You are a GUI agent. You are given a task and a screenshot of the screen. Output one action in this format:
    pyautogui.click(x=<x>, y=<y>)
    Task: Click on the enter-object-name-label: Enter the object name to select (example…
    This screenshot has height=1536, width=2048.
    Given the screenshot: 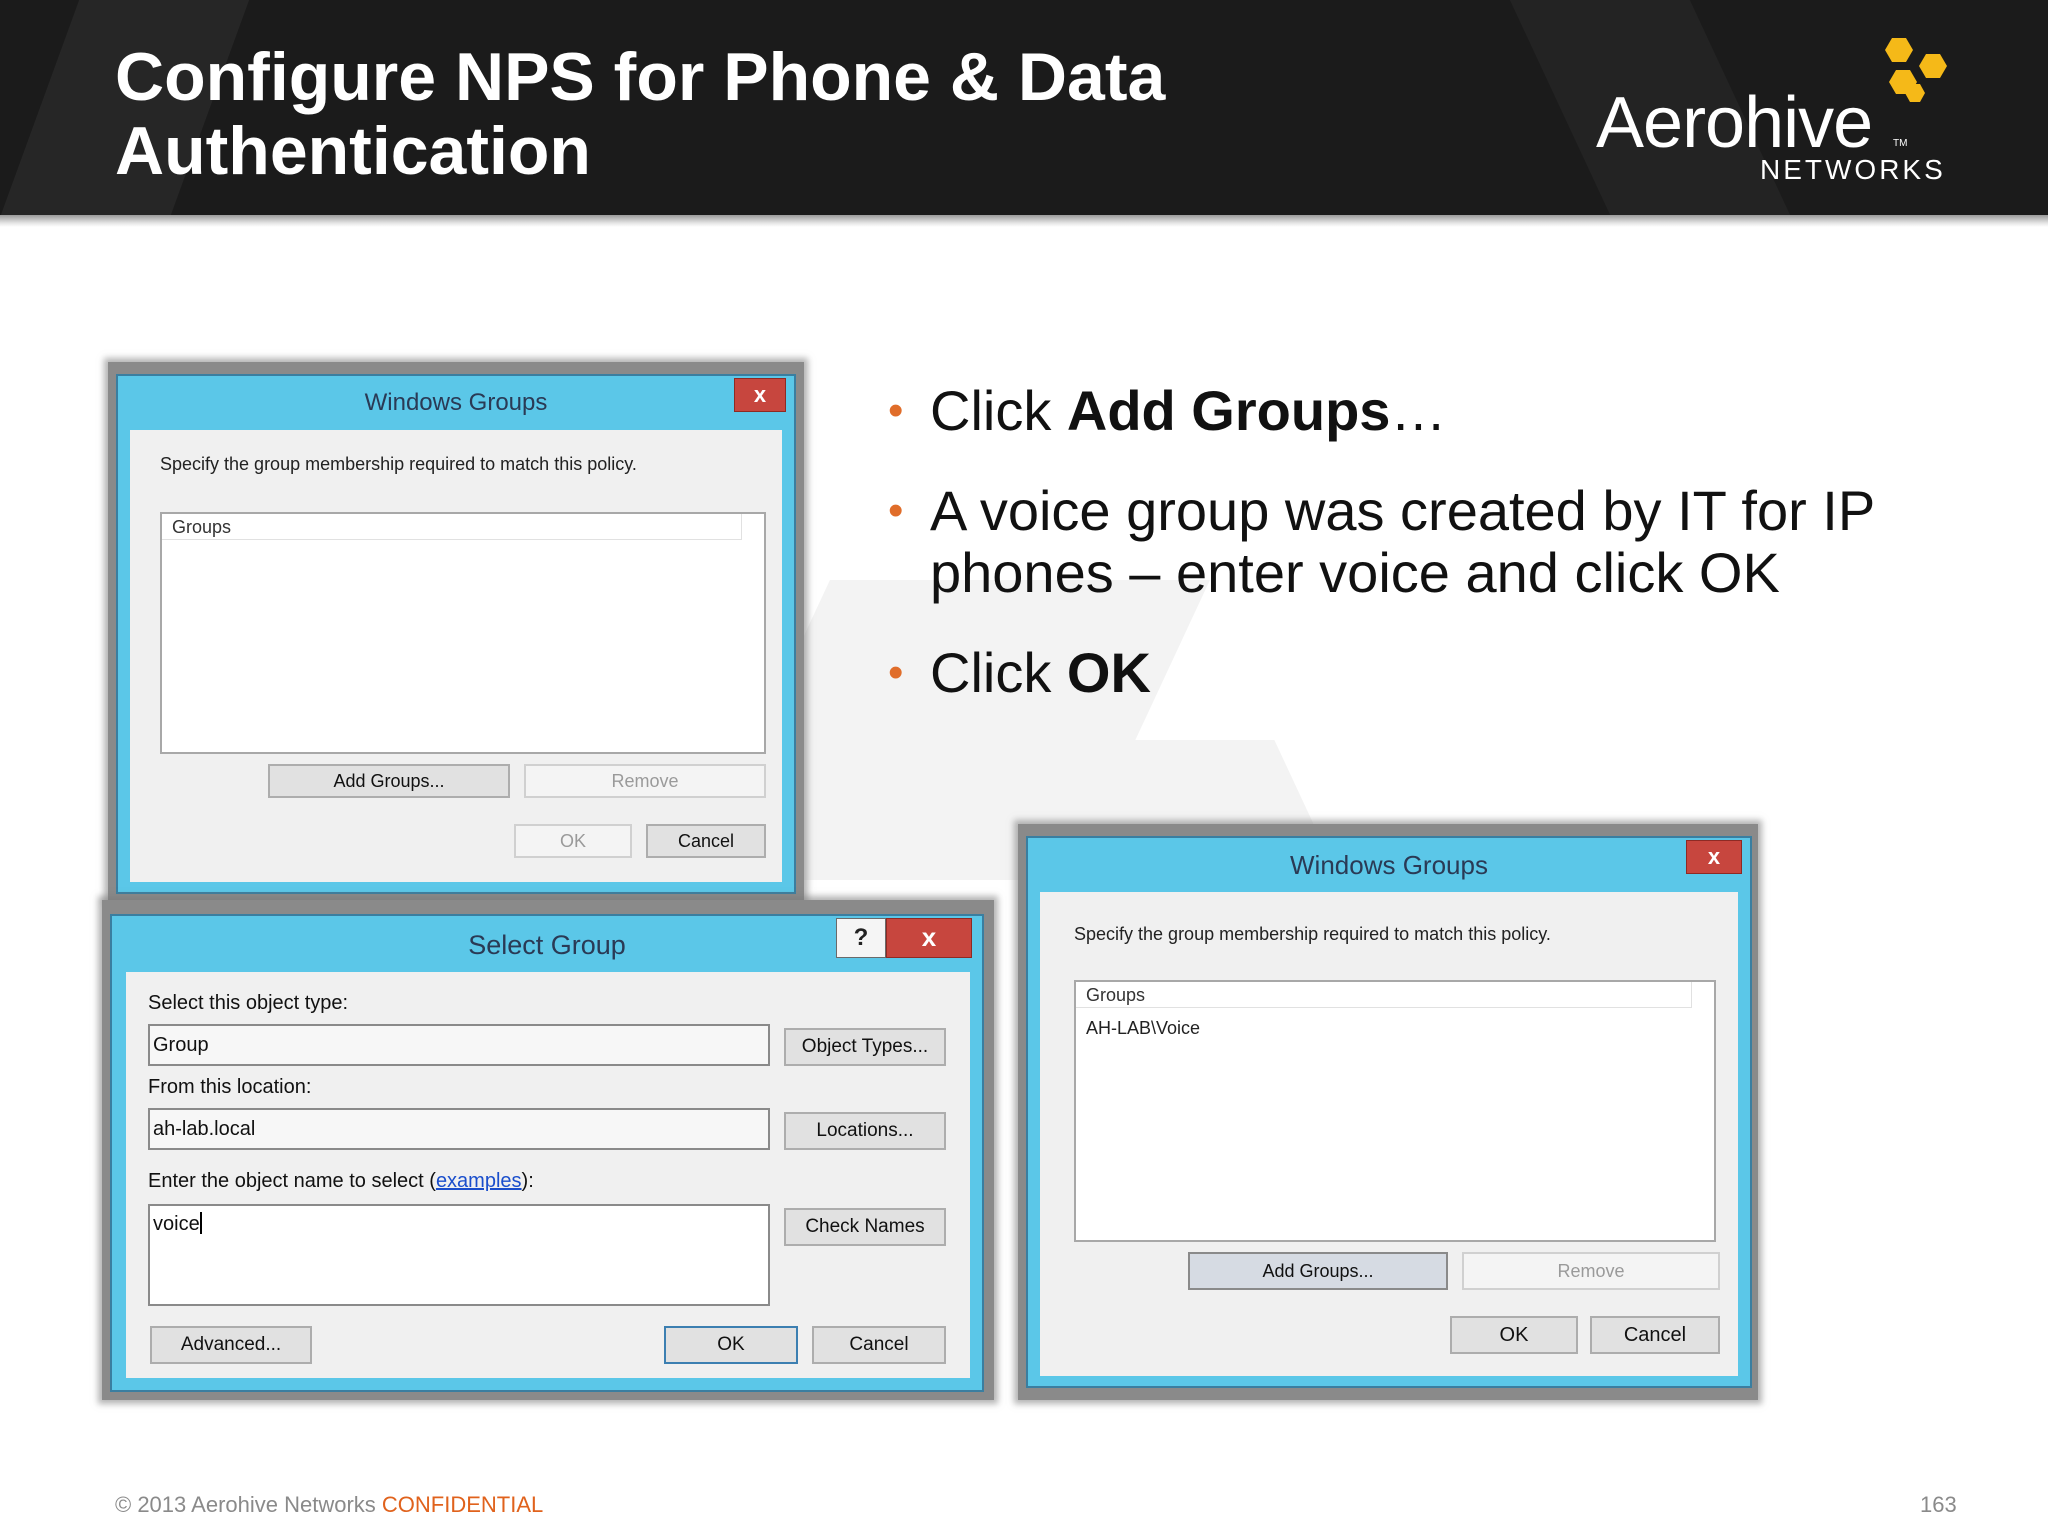 What is the action you would take?
    pyautogui.click(x=341, y=1181)
    